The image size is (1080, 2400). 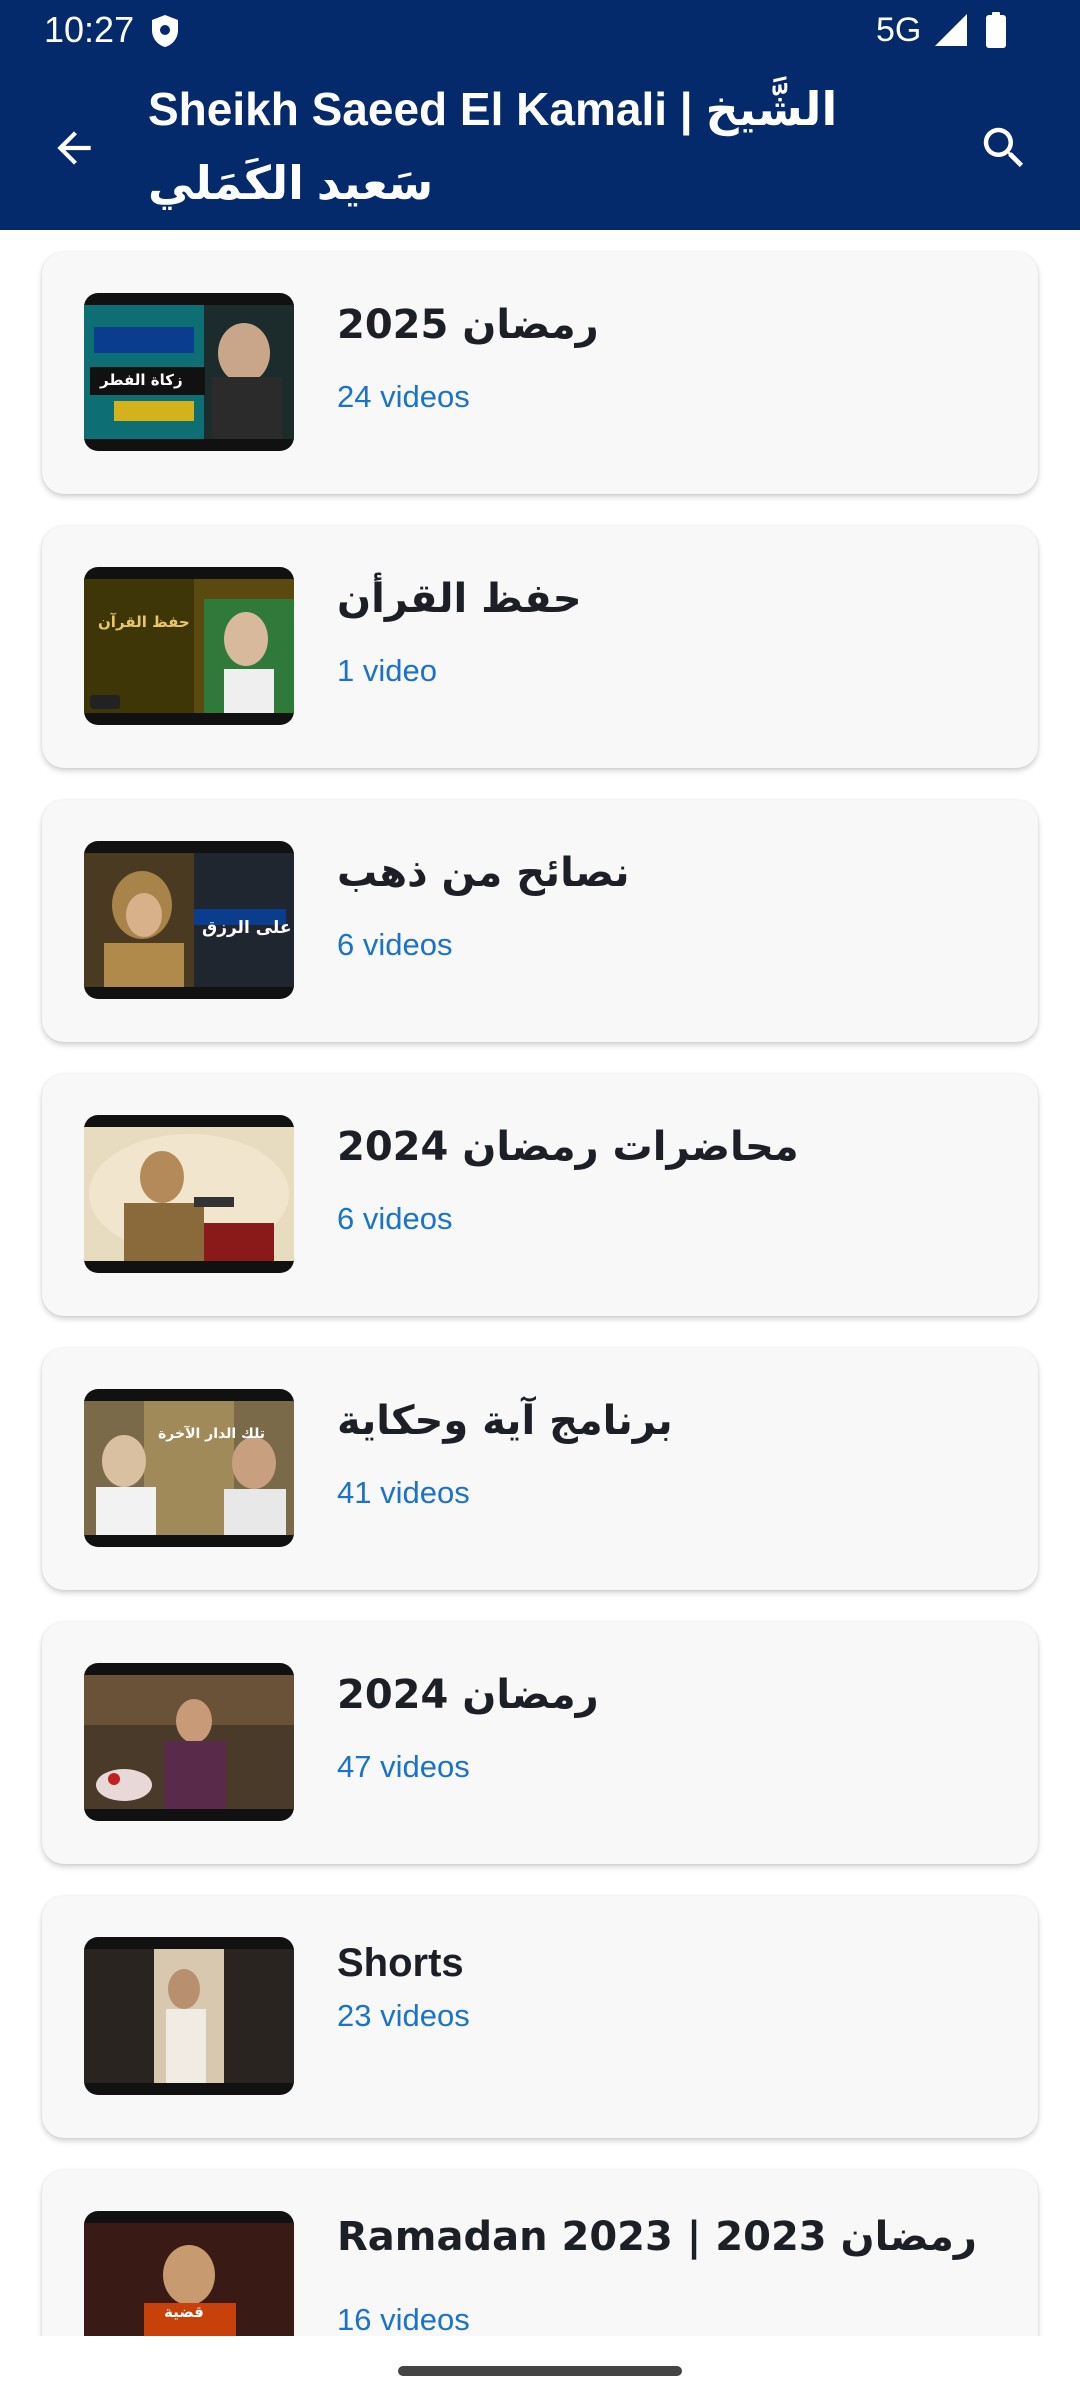 I want to click on playlist-card: زكاة الفطر رمضان 2025 24 videos, so click(x=540, y=373).